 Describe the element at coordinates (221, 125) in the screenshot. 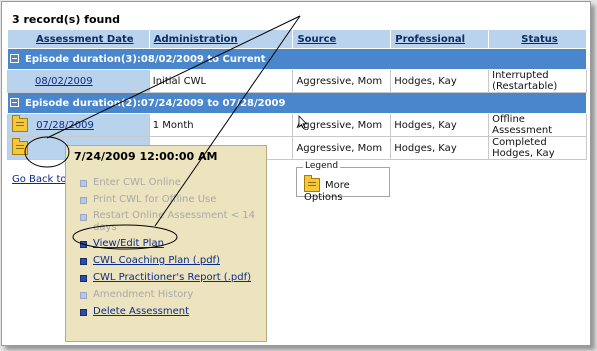

I see `administration-cell: 1 Month` at that location.